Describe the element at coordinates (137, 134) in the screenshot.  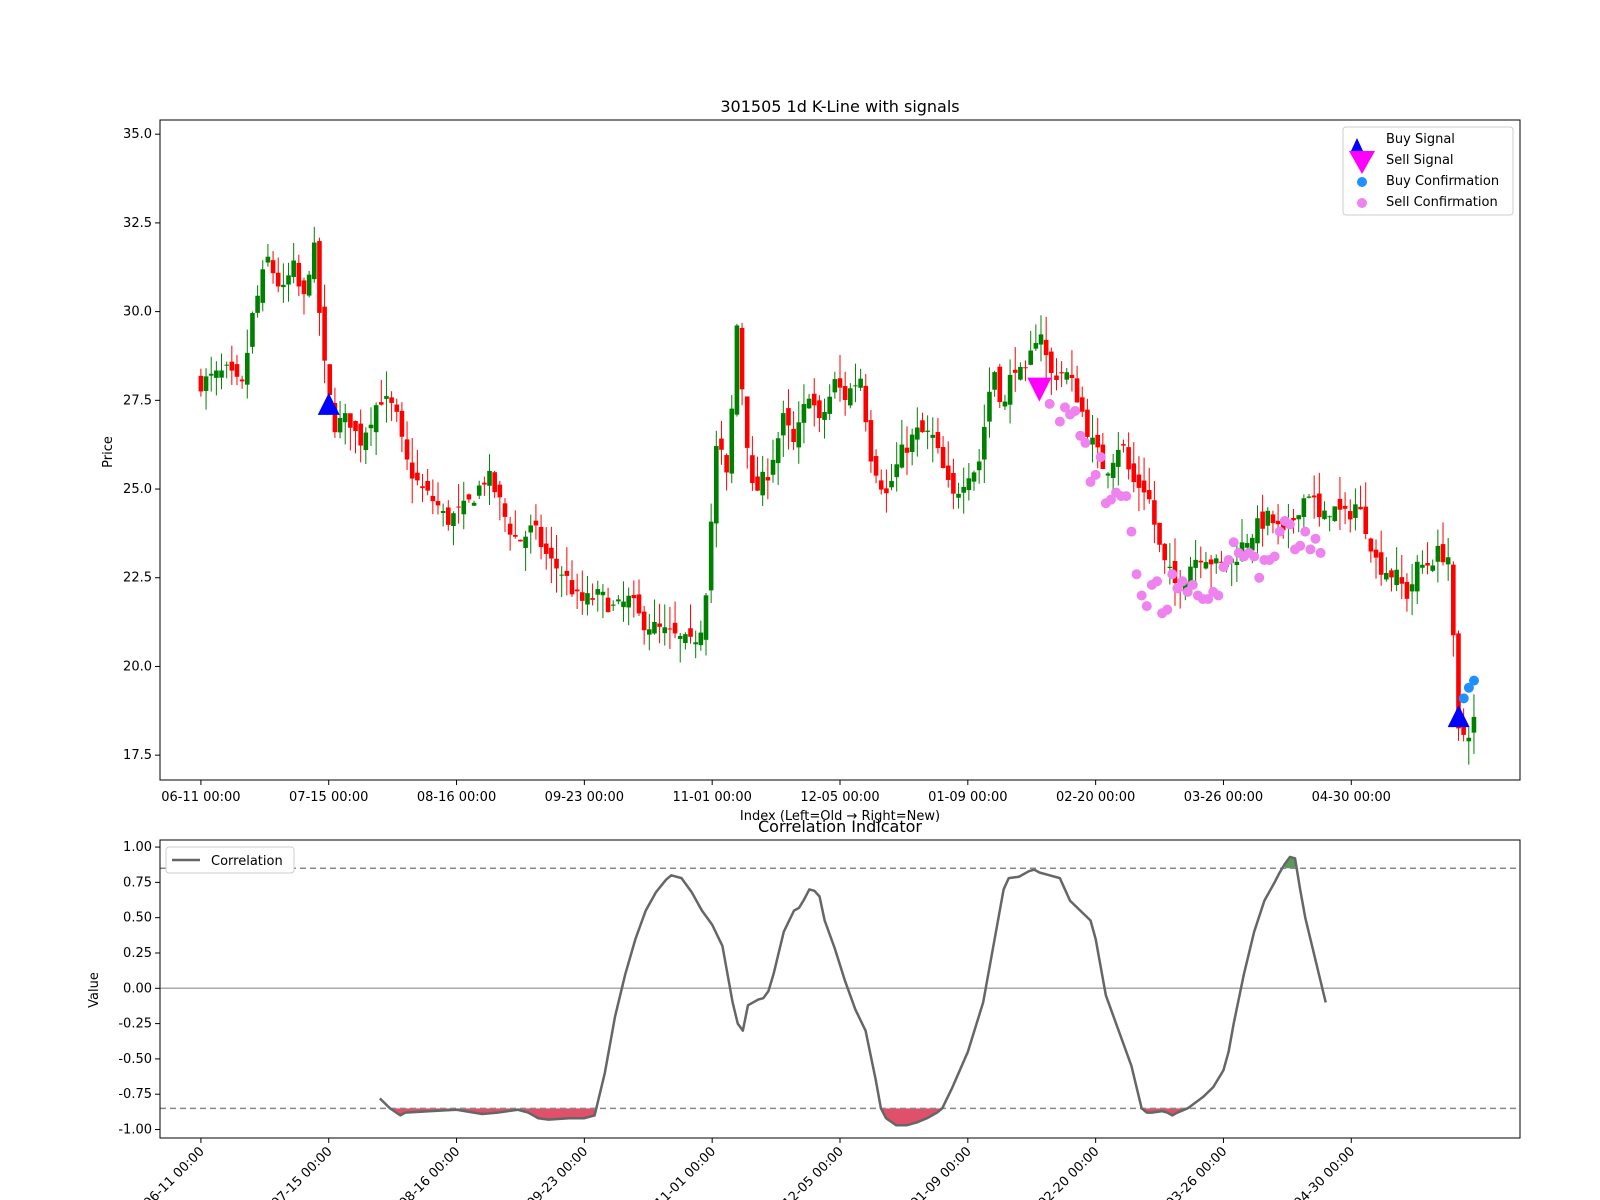
I see `kline-y-tick-label: 35.0` at that location.